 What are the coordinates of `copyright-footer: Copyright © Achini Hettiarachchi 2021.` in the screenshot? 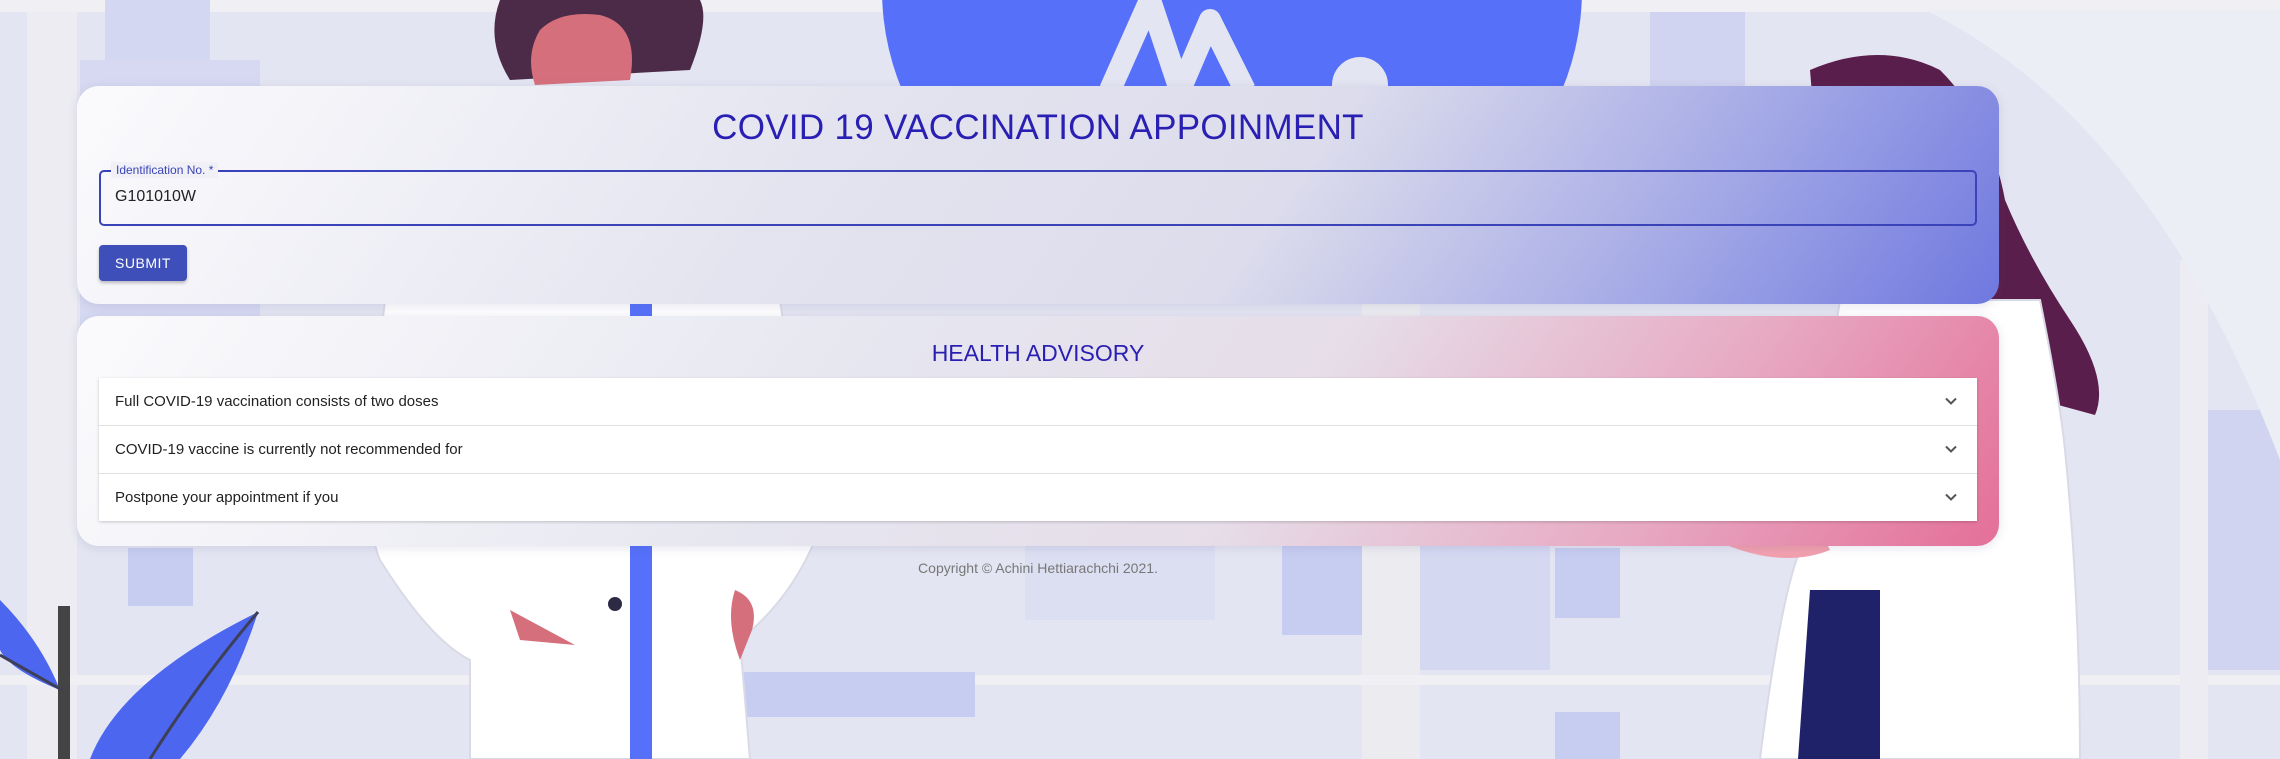 It's located at (1038, 568).